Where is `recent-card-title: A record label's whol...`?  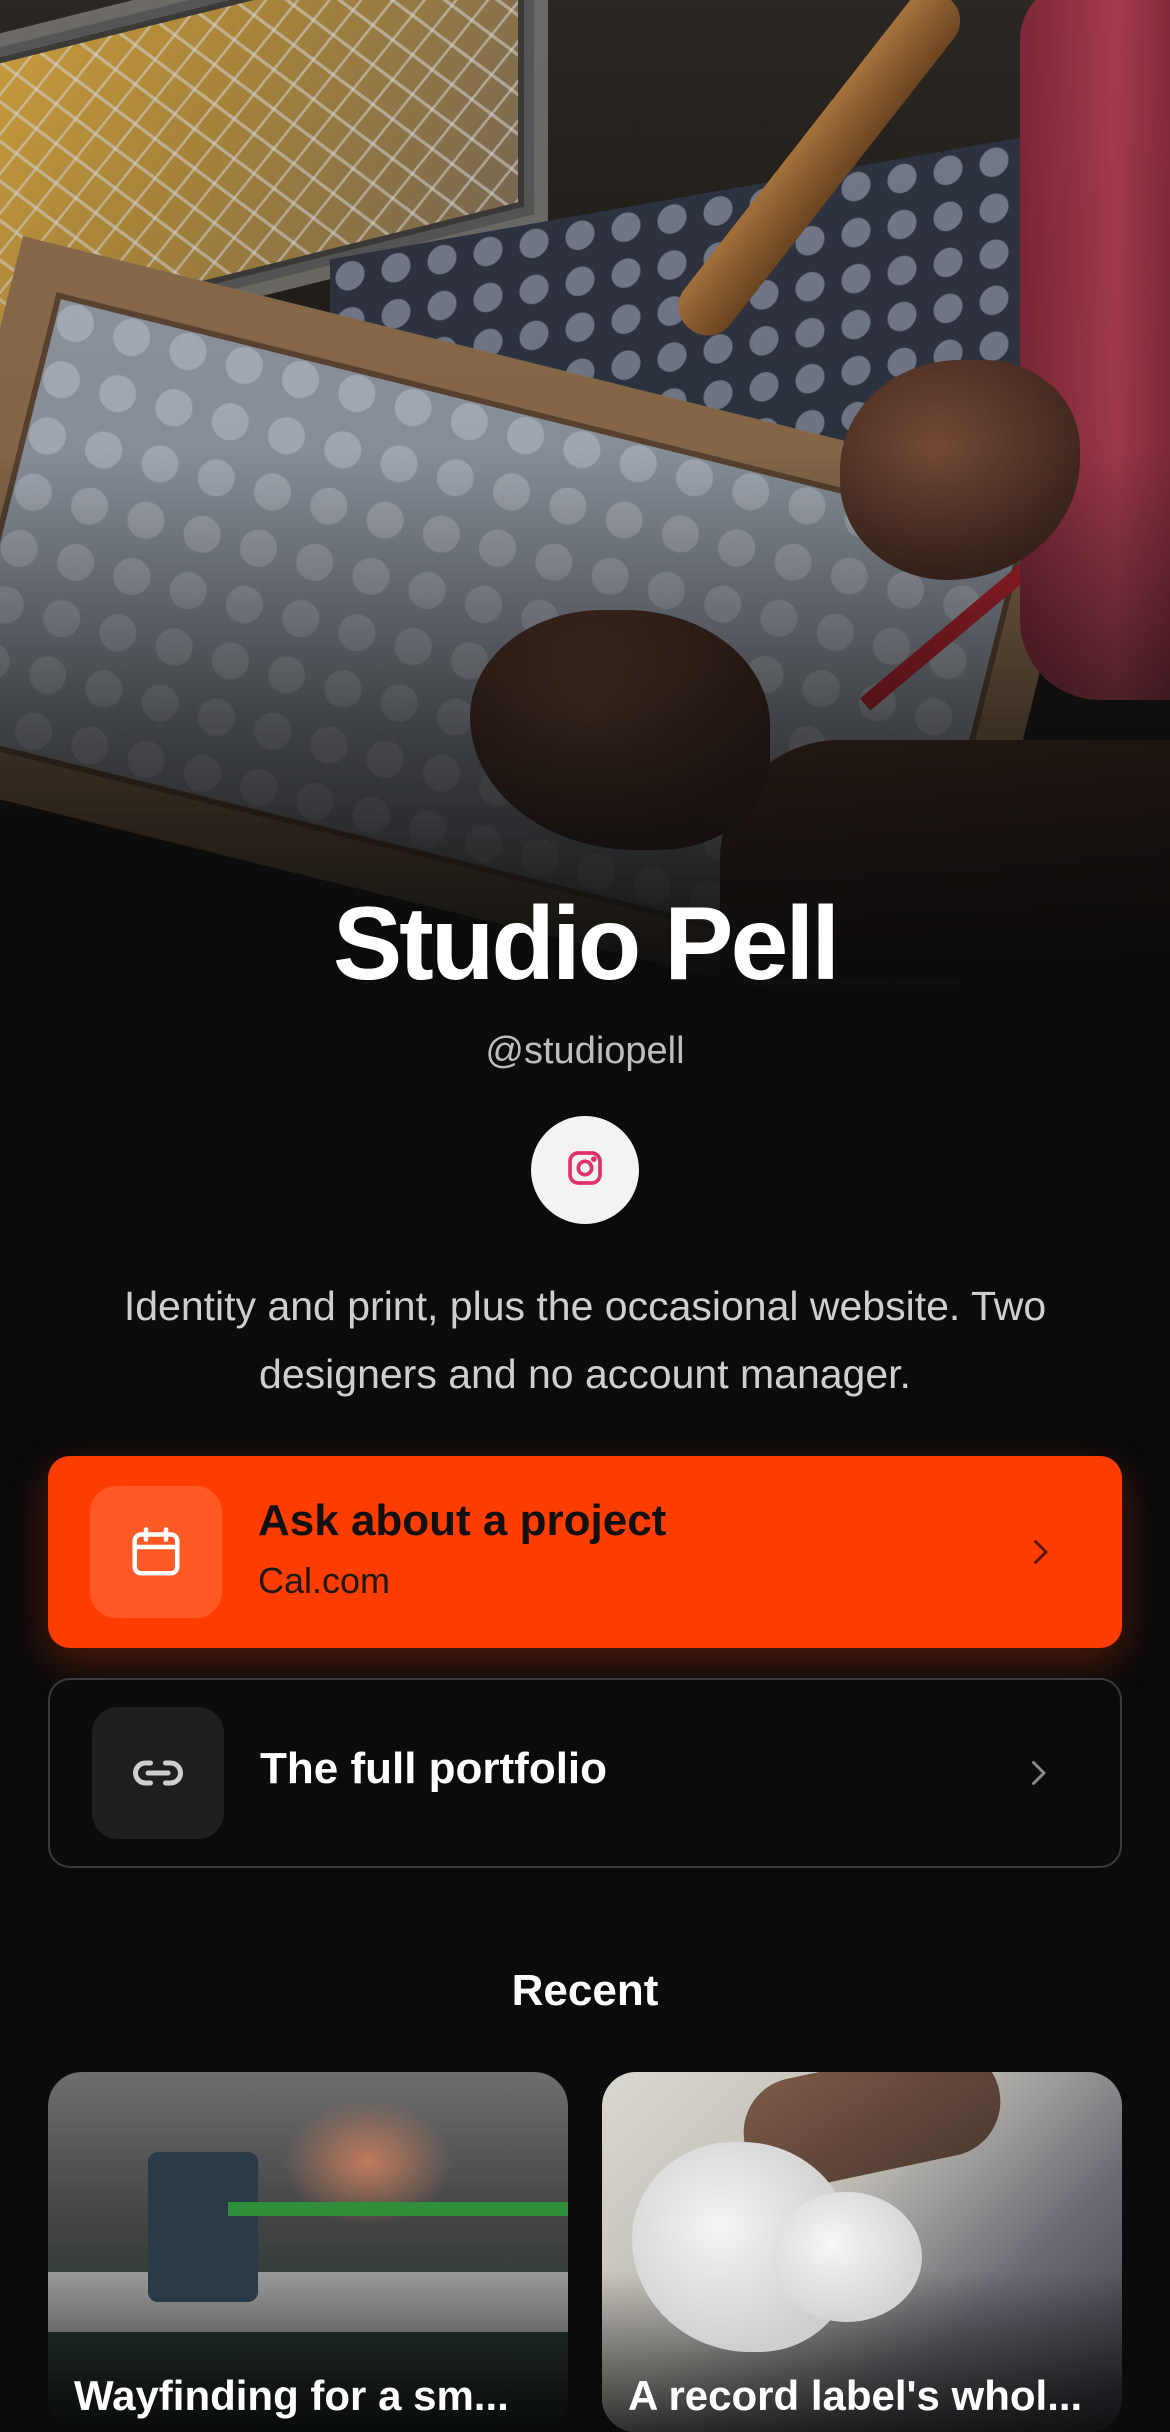
recent-card-title: A record label's whol... is located at coordinates (855, 2395).